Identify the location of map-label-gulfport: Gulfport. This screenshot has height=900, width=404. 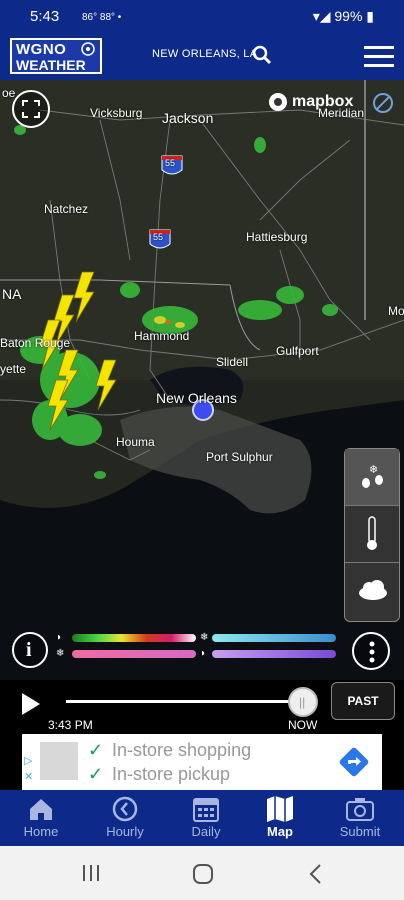
(297, 351).